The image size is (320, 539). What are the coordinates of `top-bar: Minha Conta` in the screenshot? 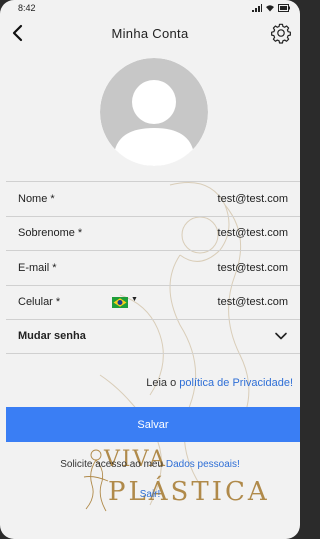 It's located at (150, 33).